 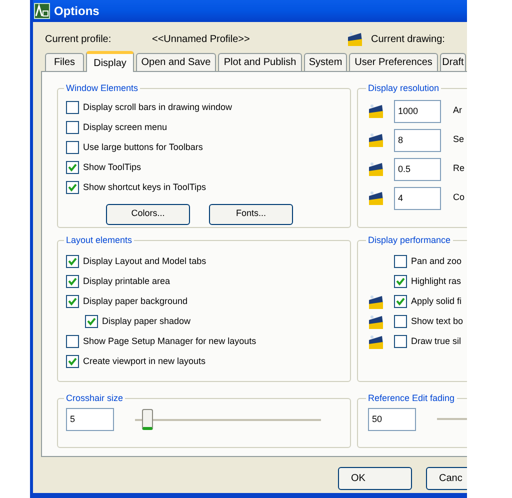 I want to click on group-title: Display performance, so click(x=409, y=240).